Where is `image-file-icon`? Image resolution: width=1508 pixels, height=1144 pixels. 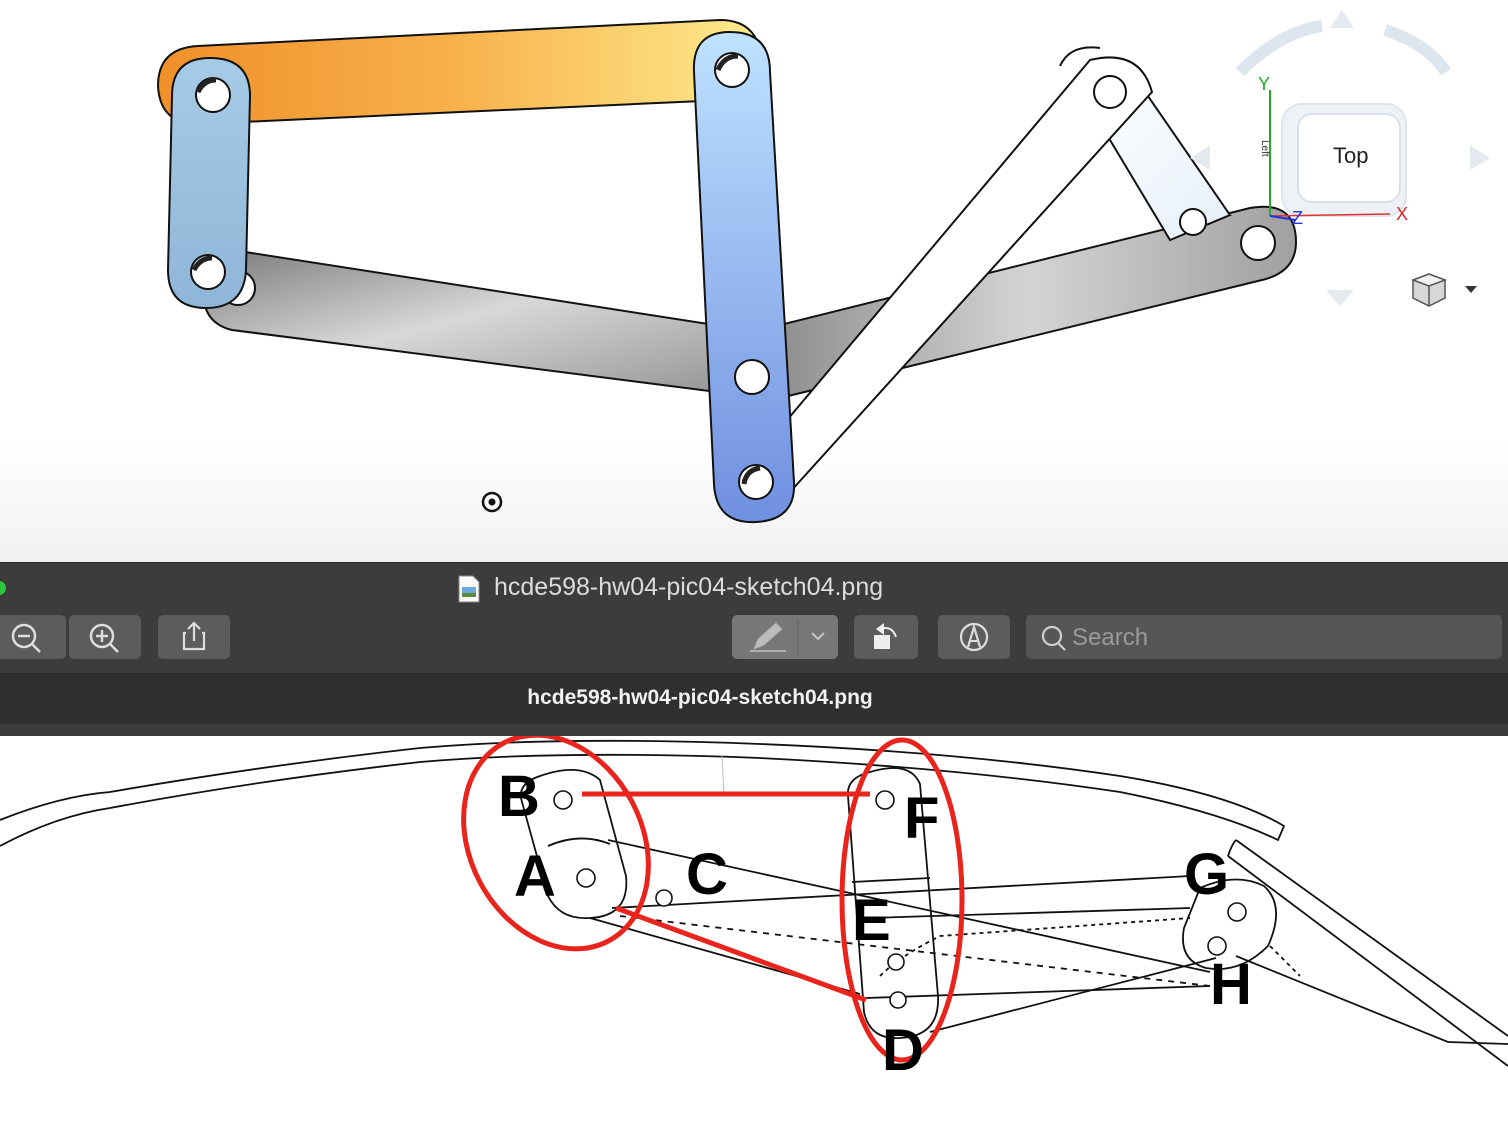 image-file-icon is located at coordinates (469, 589).